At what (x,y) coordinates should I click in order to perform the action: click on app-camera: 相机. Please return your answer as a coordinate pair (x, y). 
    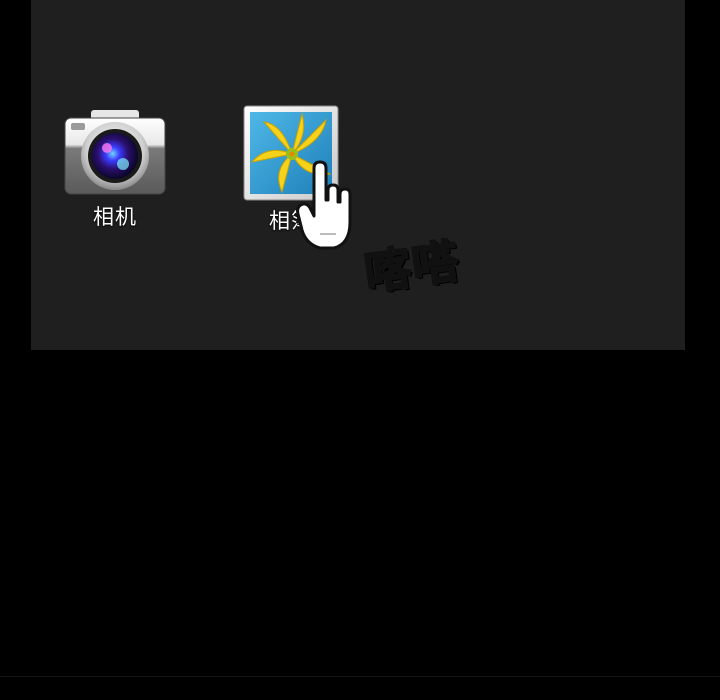
    Looking at the image, I should click on (115, 169).